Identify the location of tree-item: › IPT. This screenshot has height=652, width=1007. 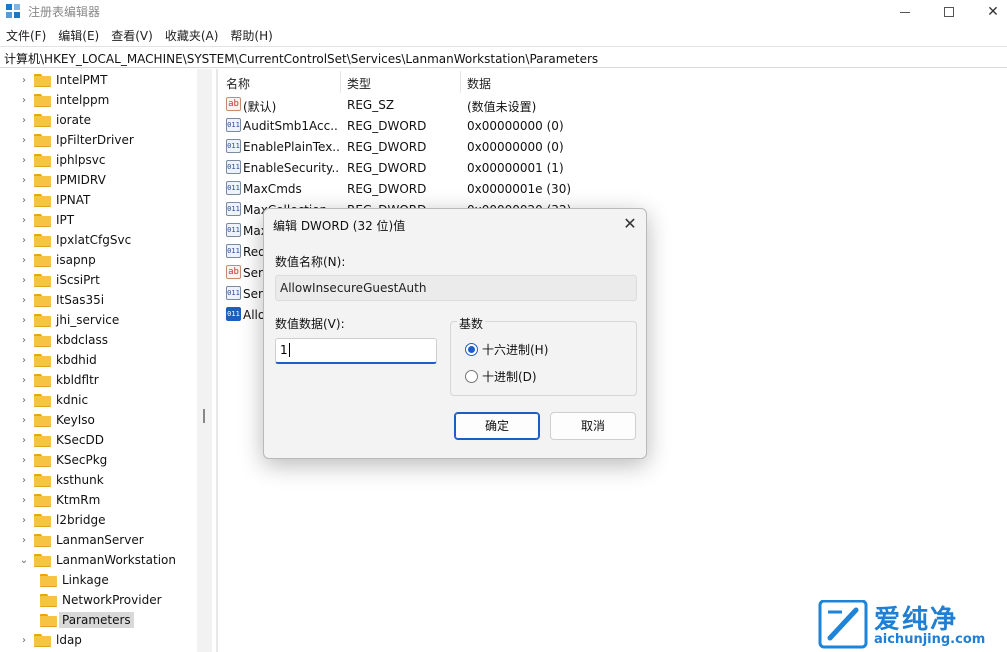
(46, 220).